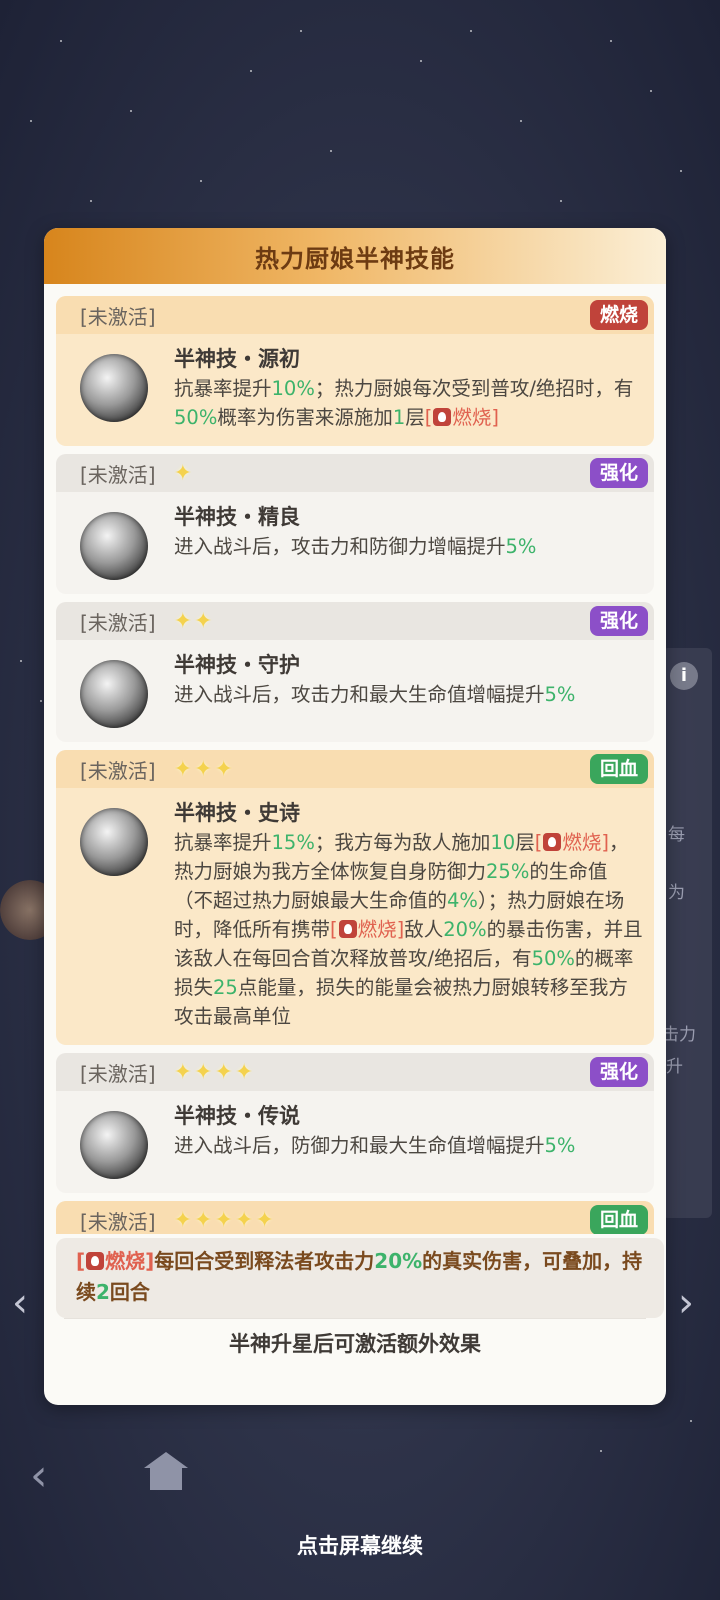  What do you see at coordinates (474, 388) in the screenshot?
I see `desc-segment: ；热力厨娘每次受到普攻/绝招时，有` at bounding box center [474, 388].